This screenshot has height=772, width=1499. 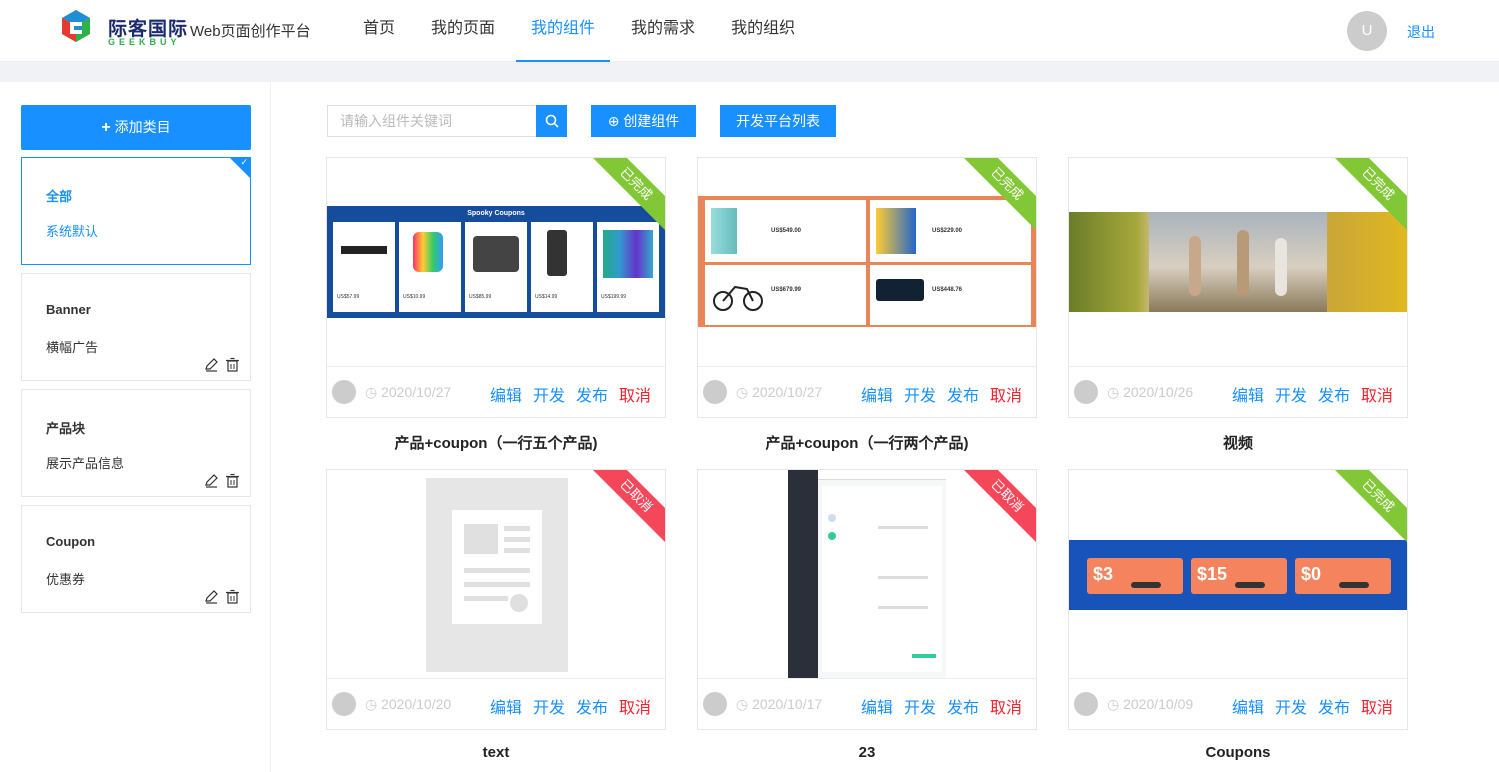 I want to click on nav-my-components: 我的组件, so click(x=563, y=31).